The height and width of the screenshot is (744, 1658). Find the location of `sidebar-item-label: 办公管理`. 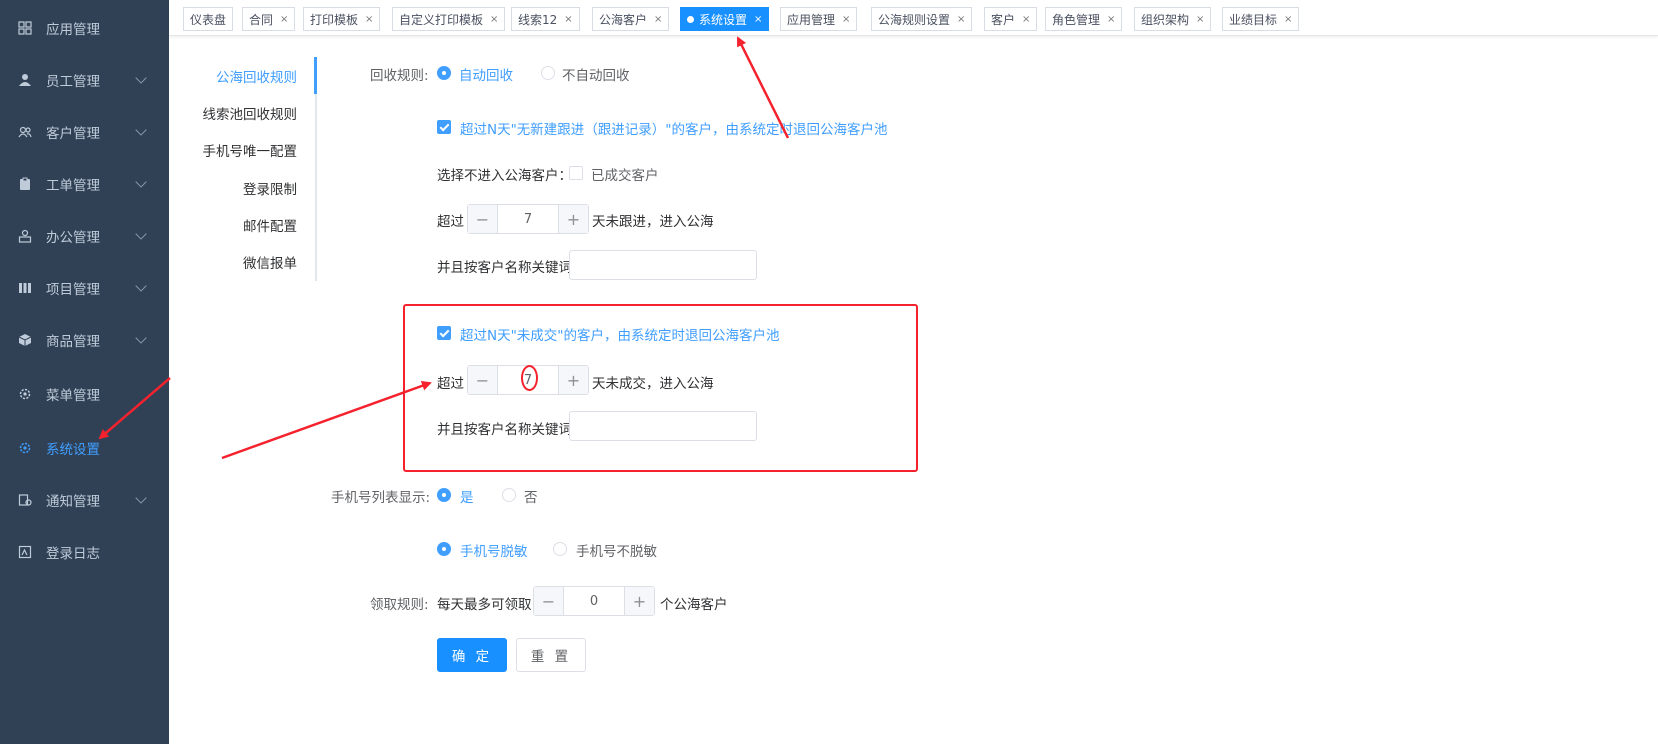

sidebar-item-label: 办公管理 is located at coordinates (73, 238).